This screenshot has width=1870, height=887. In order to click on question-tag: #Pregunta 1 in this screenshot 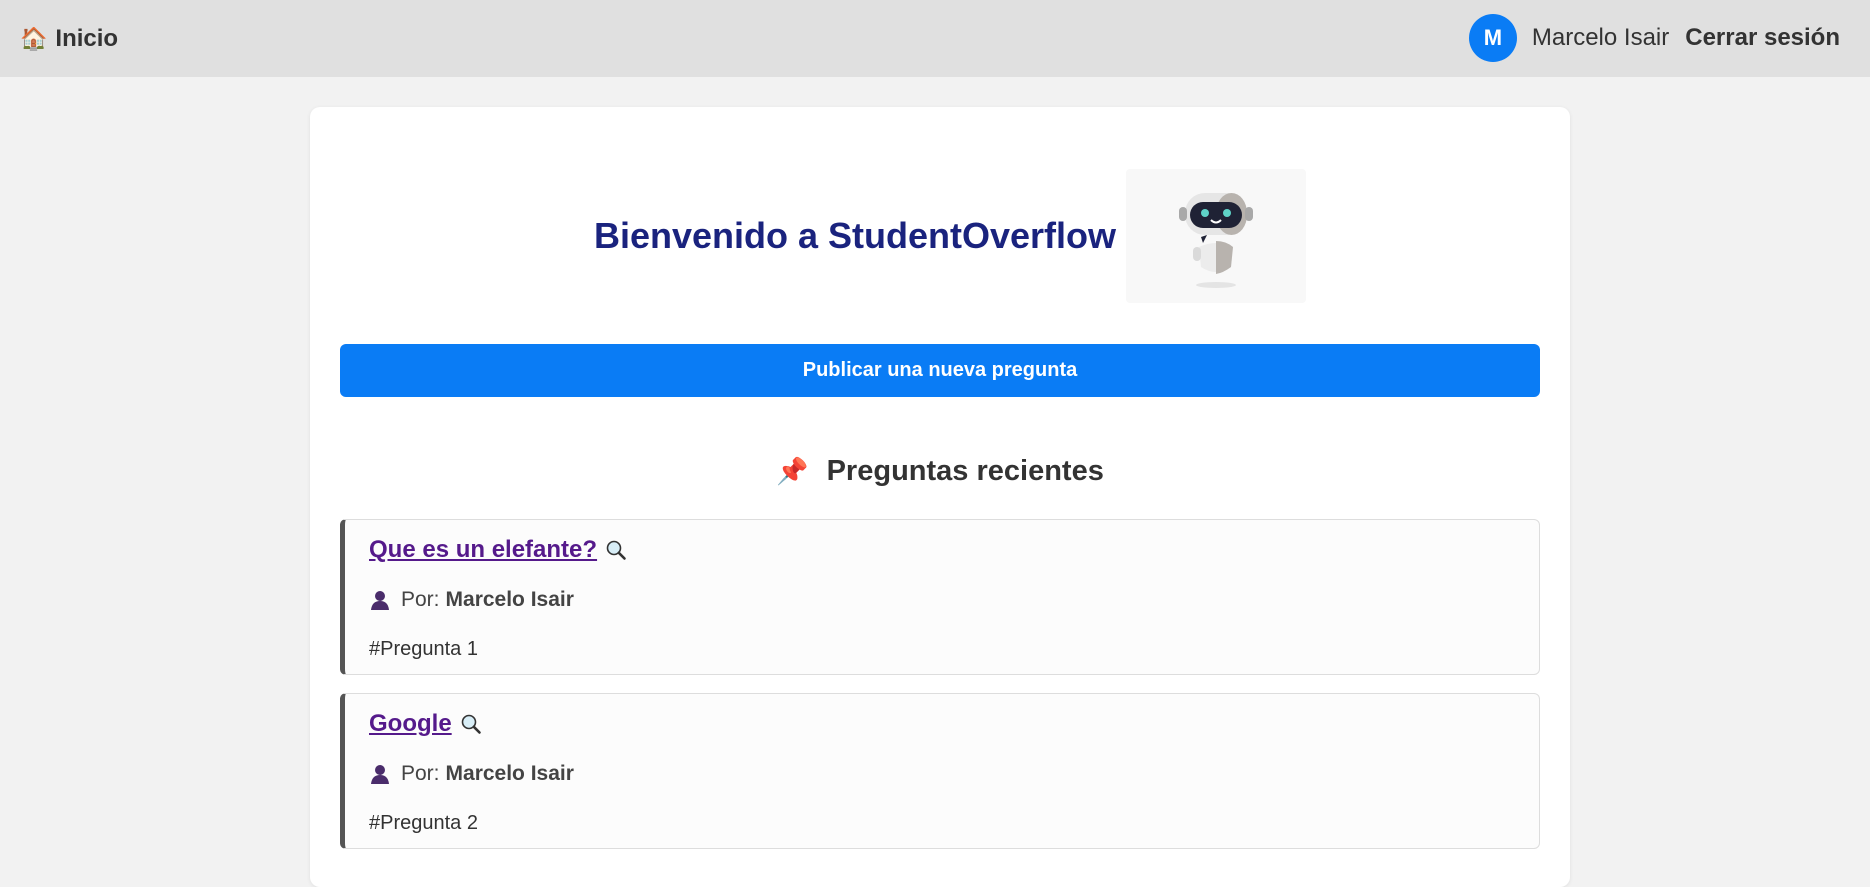, I will do `click(423, 649)`.